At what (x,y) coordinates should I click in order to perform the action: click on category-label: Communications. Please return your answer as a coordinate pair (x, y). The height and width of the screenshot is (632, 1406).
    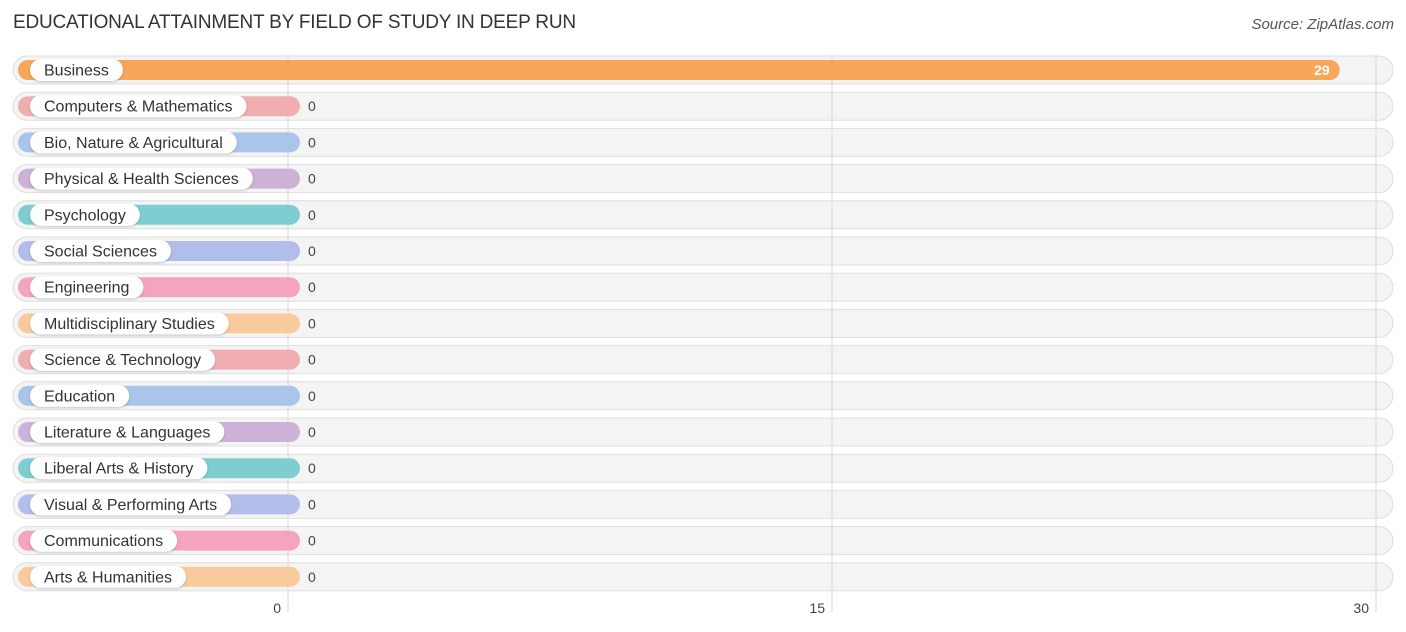
    Looking at the image, I should click on (103, 541).